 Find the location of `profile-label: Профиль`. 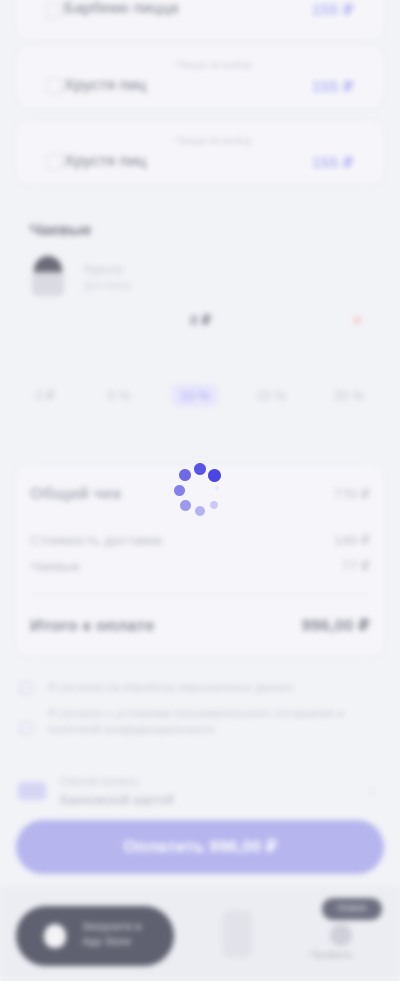

profile-label: Профиль is located at coordinates (332, 955).